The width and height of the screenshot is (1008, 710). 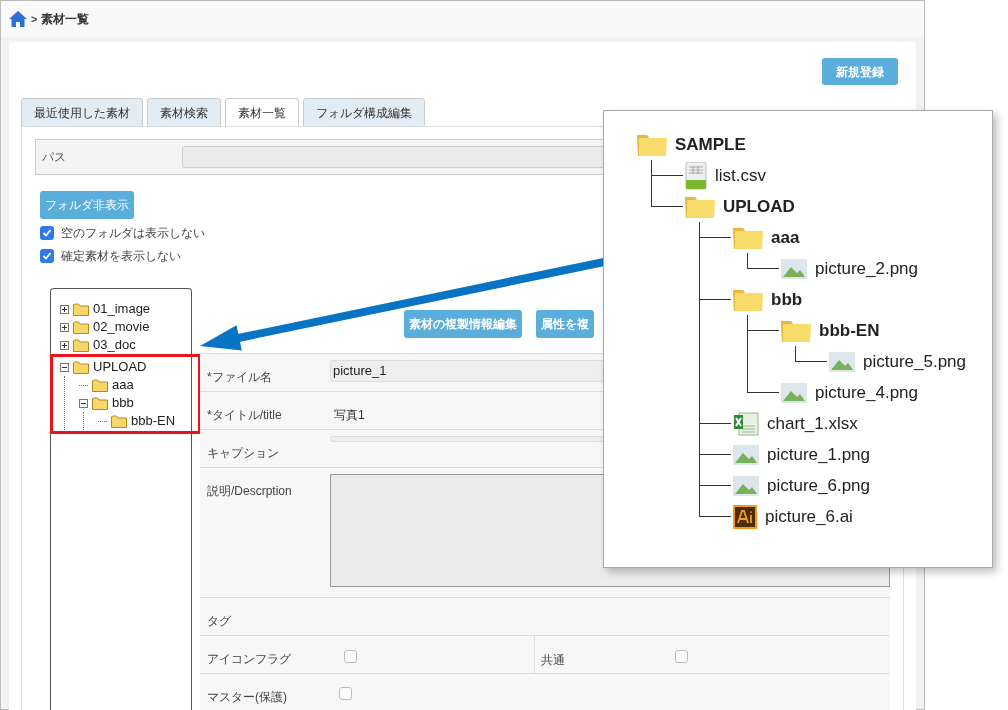 What do you see at coordinates (710, 144) in the screenshot?
I see `folder-name: SAMPLE` at bounding box center [710, 144].